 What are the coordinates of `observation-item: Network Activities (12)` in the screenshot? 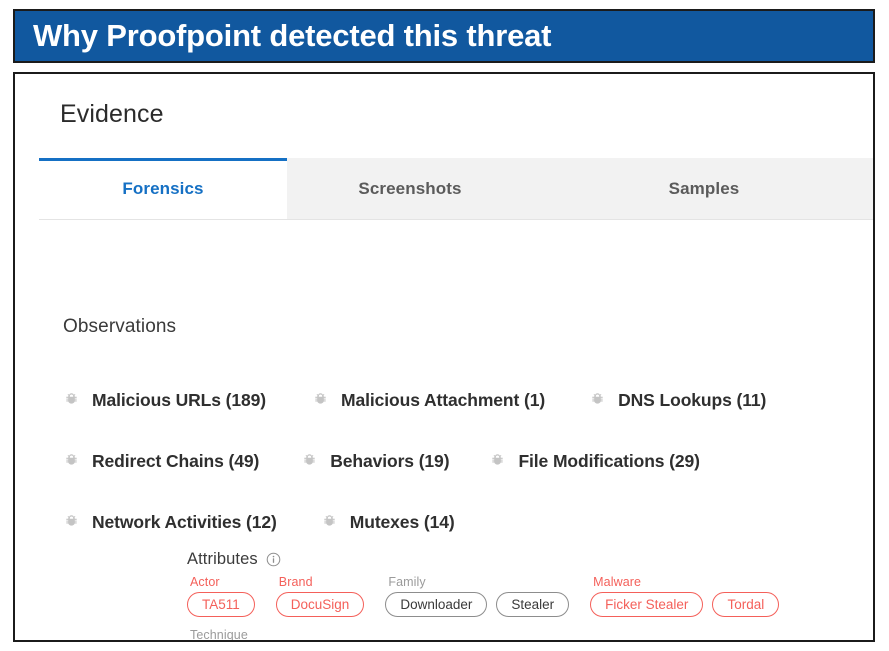 It's located at (170, 522).